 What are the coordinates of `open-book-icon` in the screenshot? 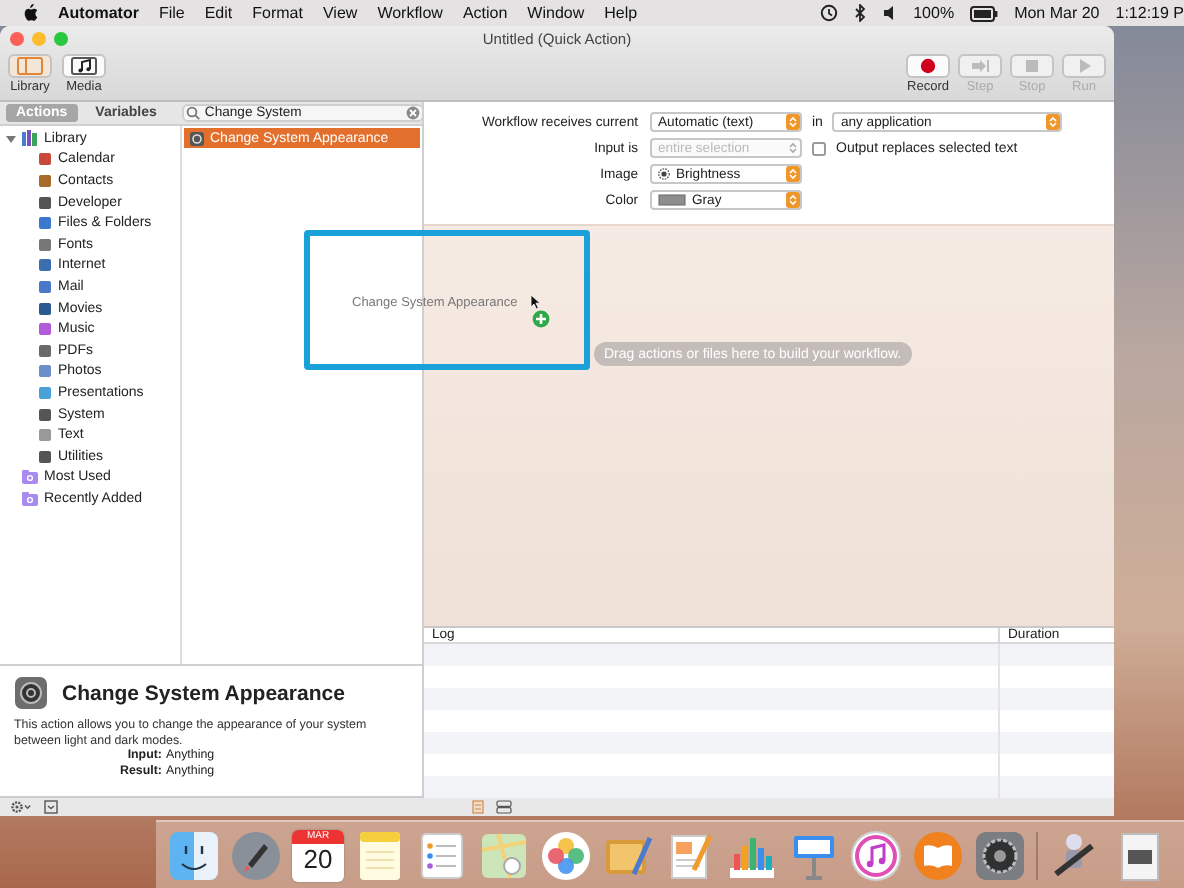 It's located at (938, 855).